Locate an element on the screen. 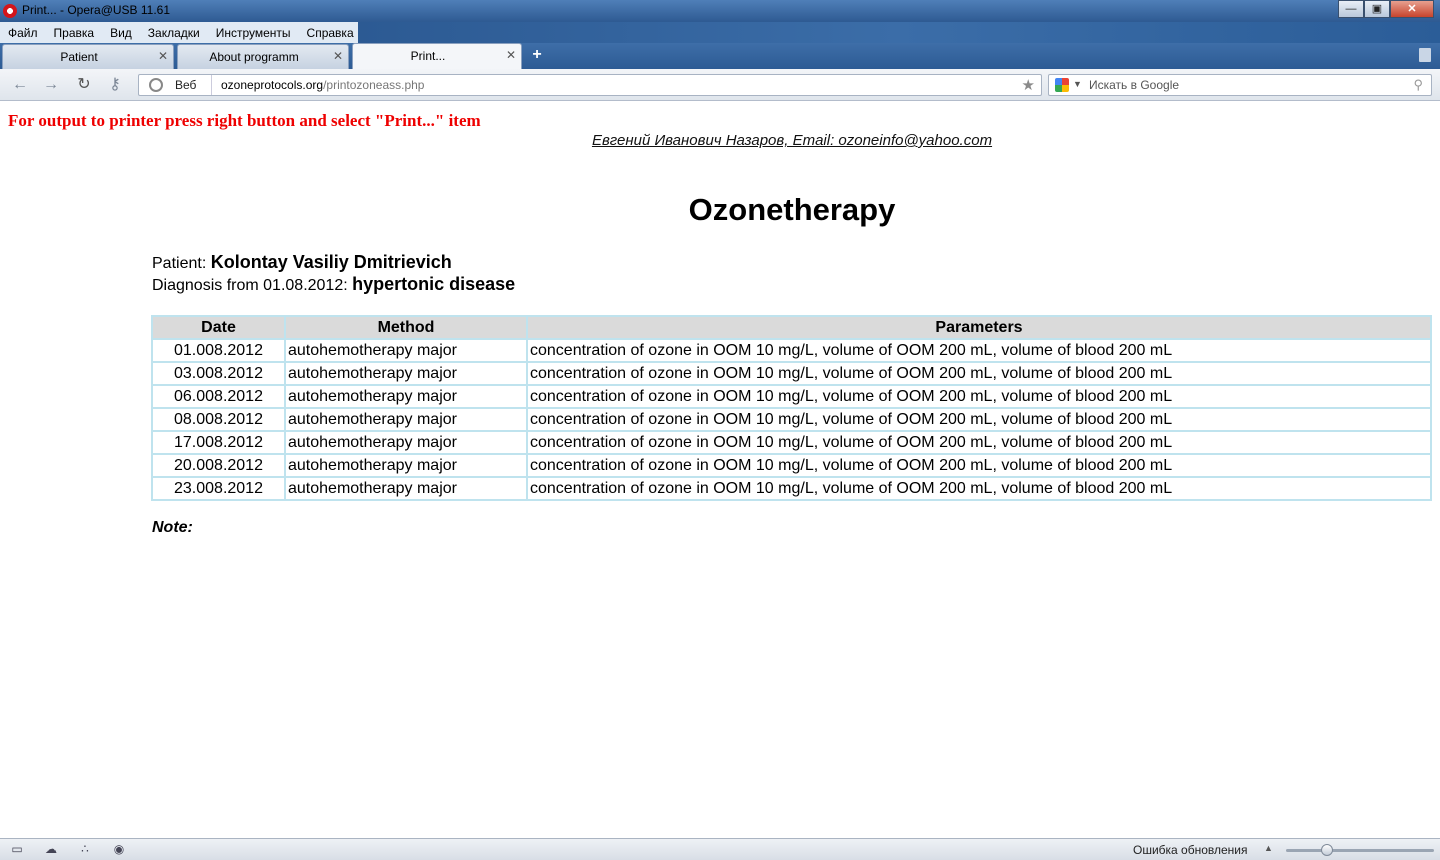  patient-label: Patient: is located at coordinates (181, 263).